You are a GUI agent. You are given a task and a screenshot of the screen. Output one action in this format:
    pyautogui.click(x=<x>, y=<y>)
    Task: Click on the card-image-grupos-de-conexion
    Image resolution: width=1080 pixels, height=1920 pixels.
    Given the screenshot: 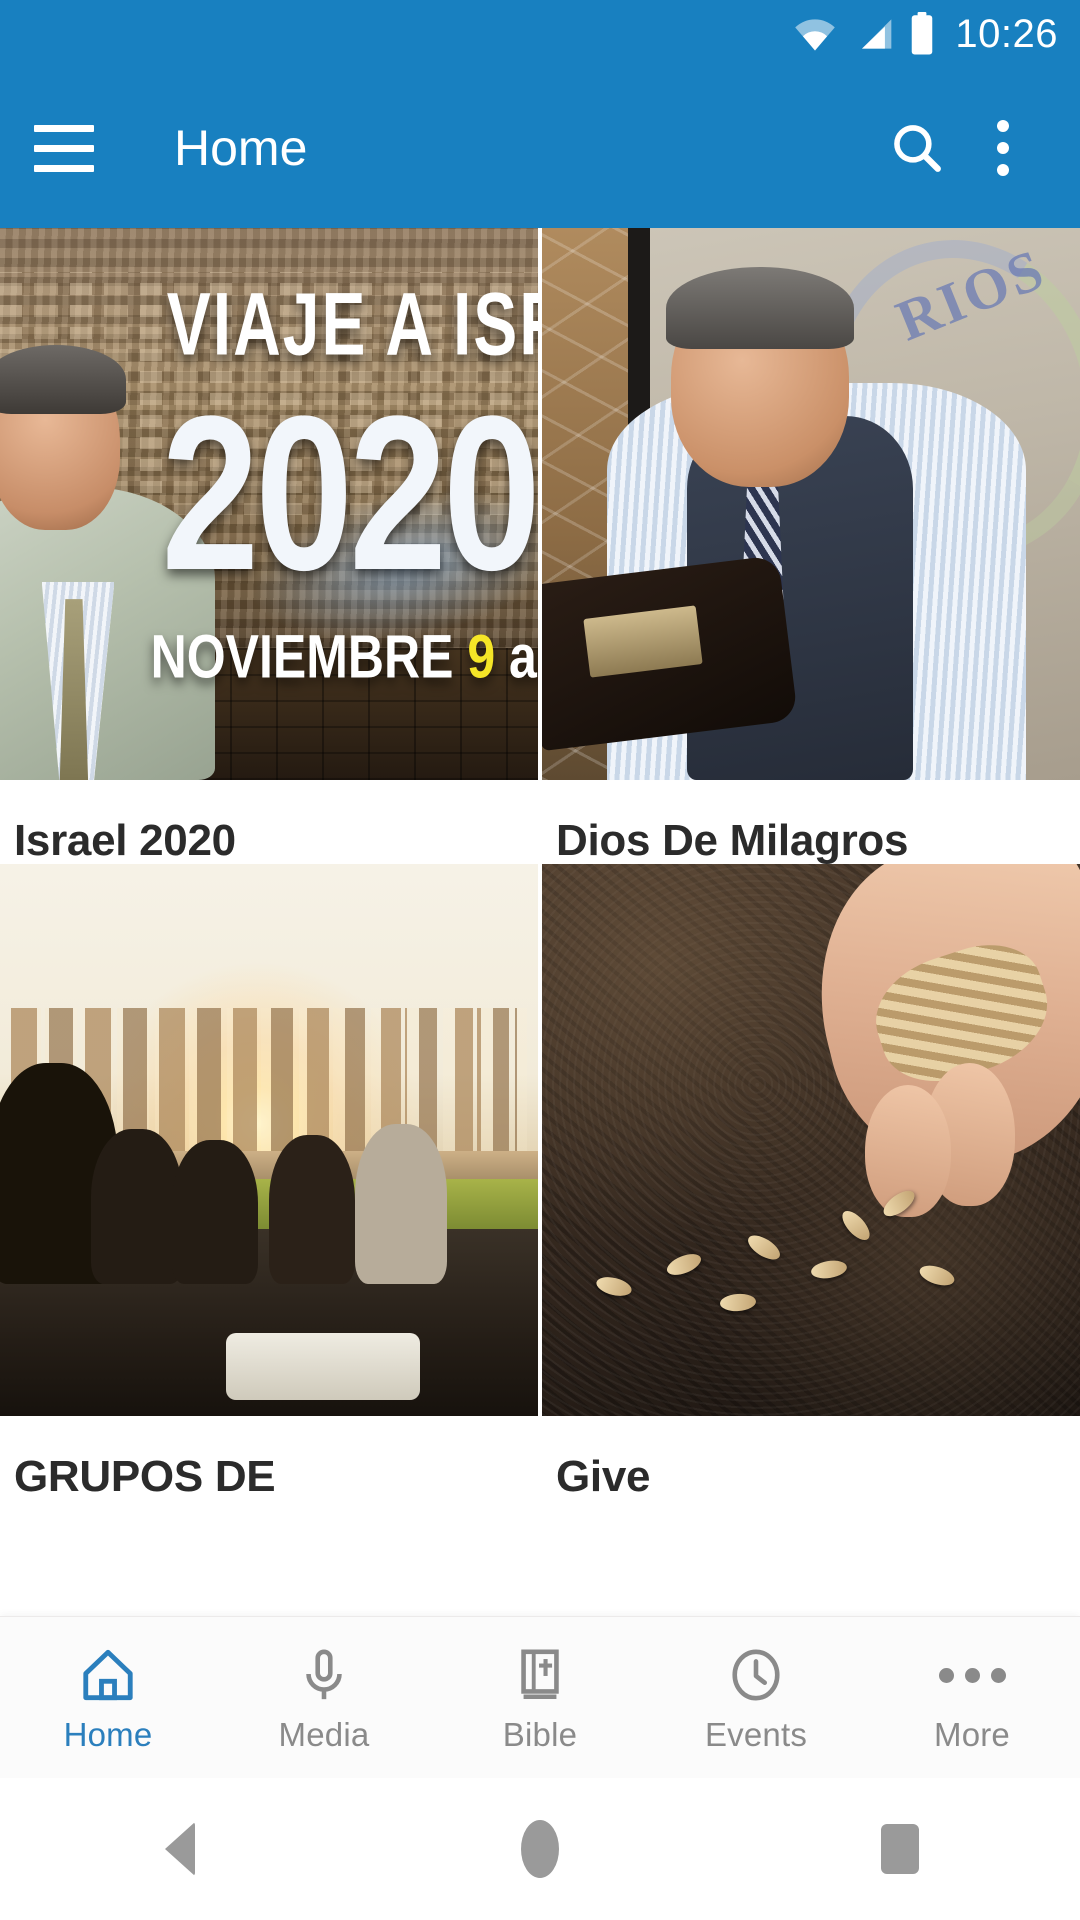 What is the action you would take?
    pyautogui.click(x=269, y=1140)
    